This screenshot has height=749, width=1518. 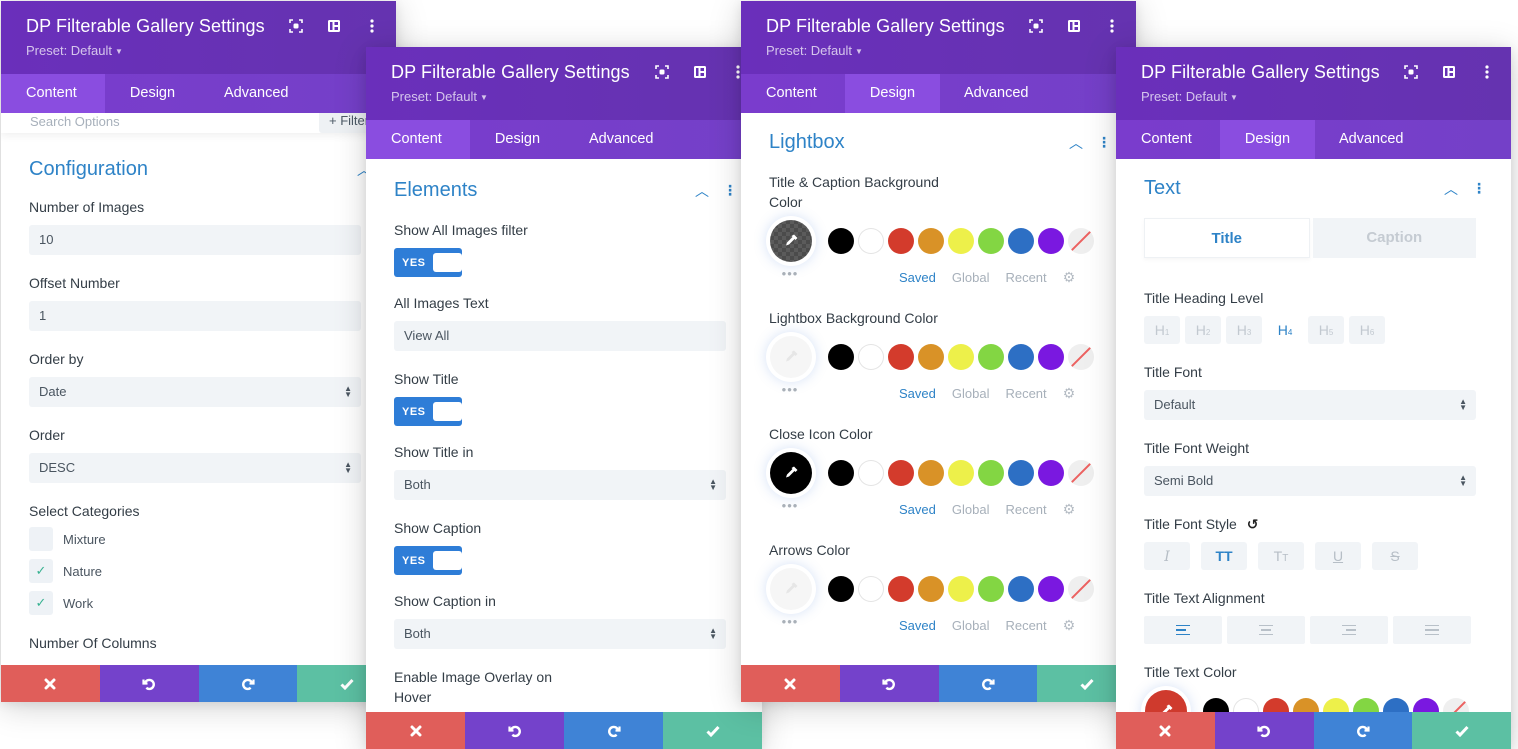 What do you see at coordinates (1326, 330) in the screenshot?
I see `heading-level-h5: H5` at bounding box center [1326, 330].